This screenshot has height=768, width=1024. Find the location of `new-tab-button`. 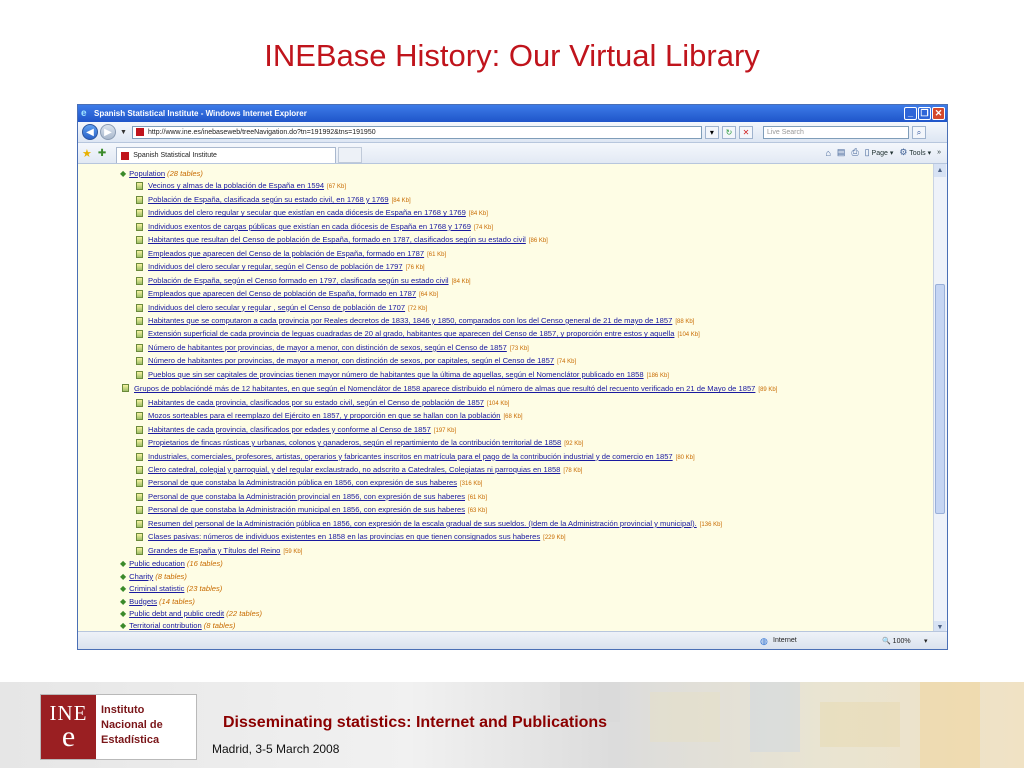

new-tab-button is located at coordinates (350, 155).